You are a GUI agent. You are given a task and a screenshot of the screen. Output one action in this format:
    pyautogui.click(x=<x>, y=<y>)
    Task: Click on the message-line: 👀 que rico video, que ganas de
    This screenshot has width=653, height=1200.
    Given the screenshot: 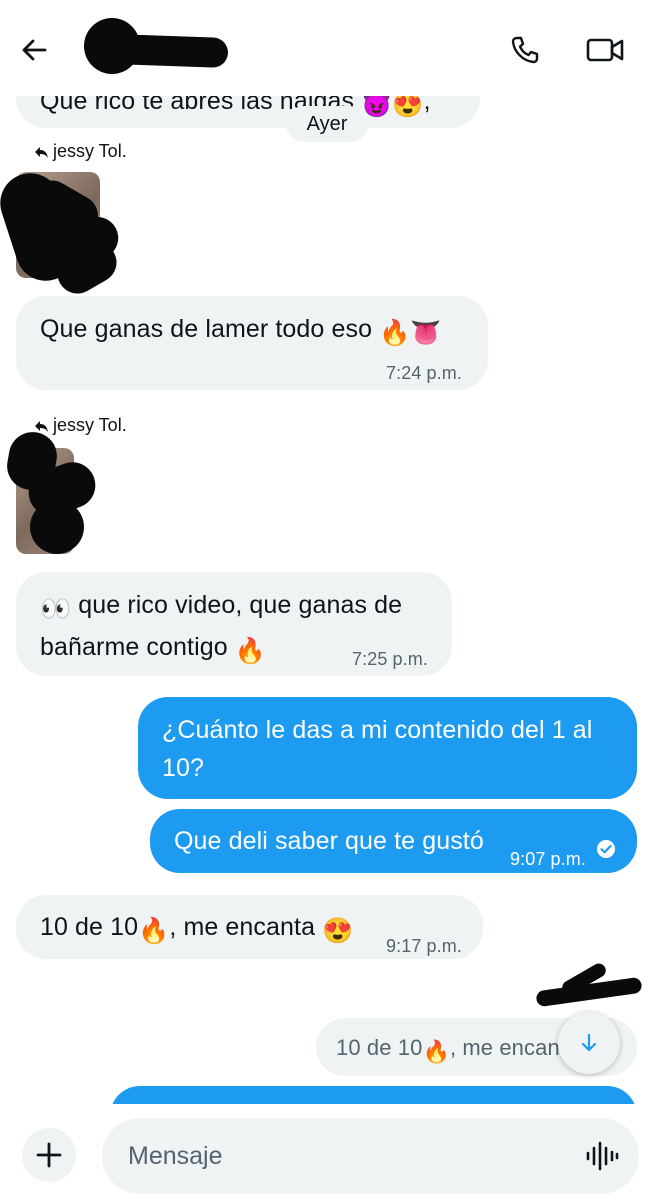 What is the action you would take?
    pyautogui.click(x=235, y=607)
    